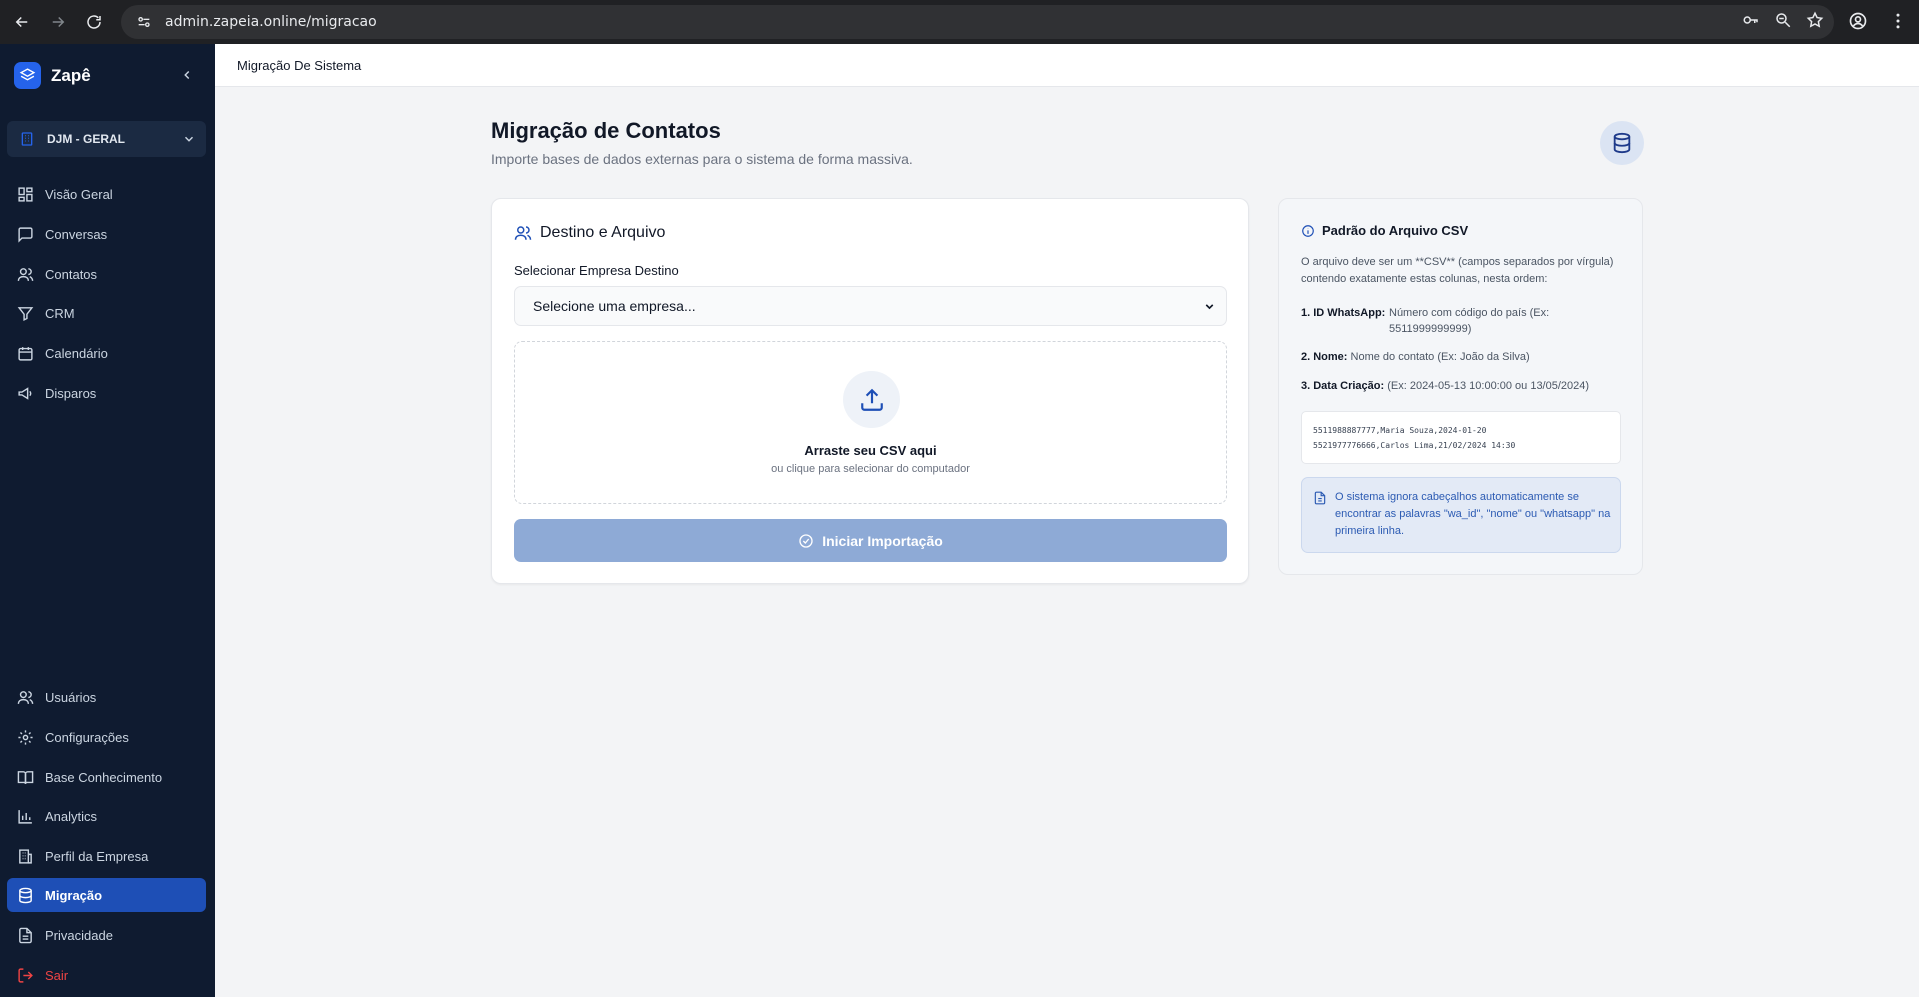  Describe the element at coordinates (71, 816) in the screenshot. I see `sidebar-item-label: Analytics` at that location.